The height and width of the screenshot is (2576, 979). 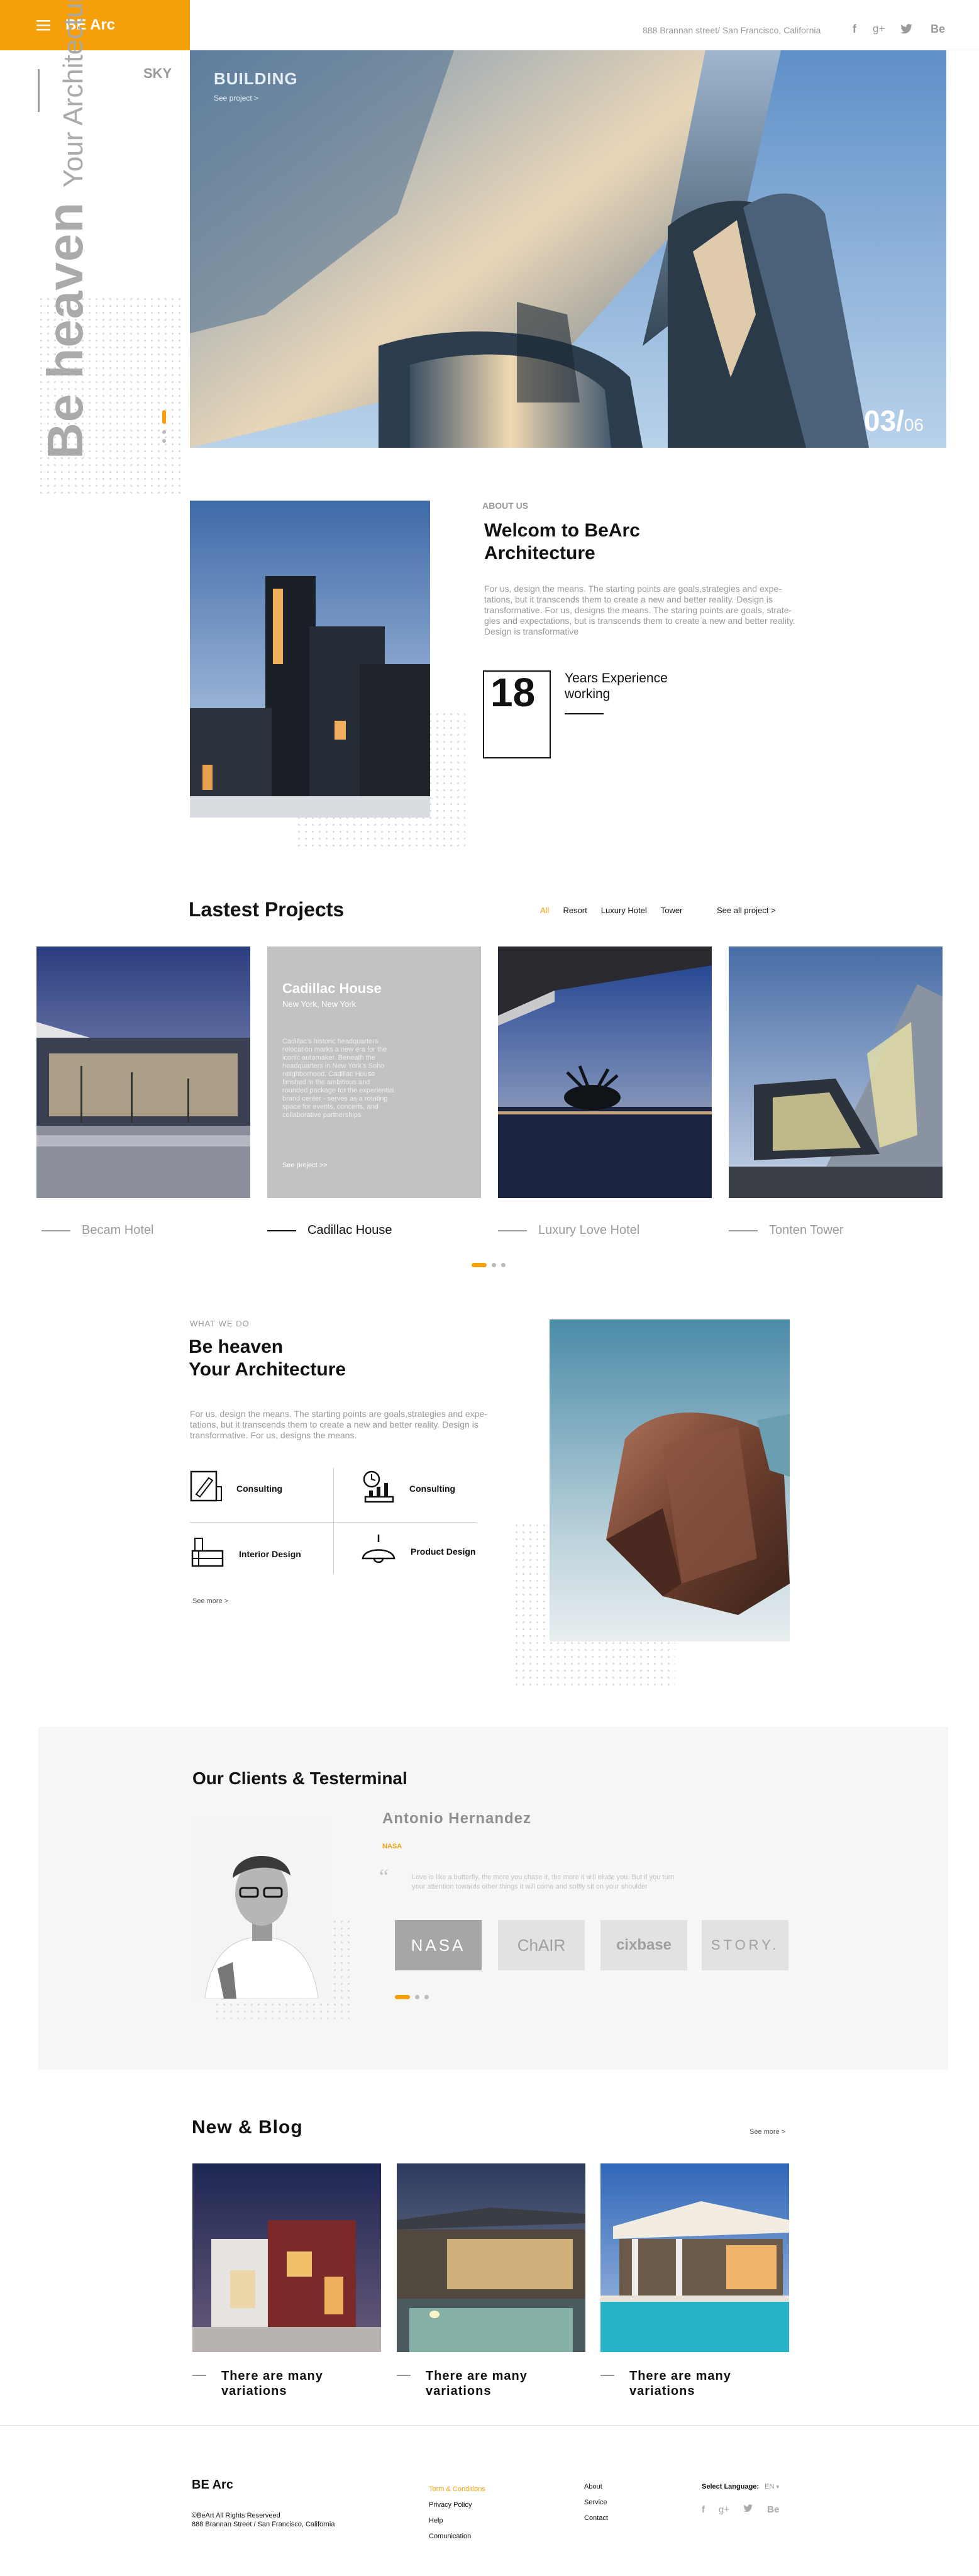 I want to click on featured-project-link: See project >>, so click(x=305, y=1165).